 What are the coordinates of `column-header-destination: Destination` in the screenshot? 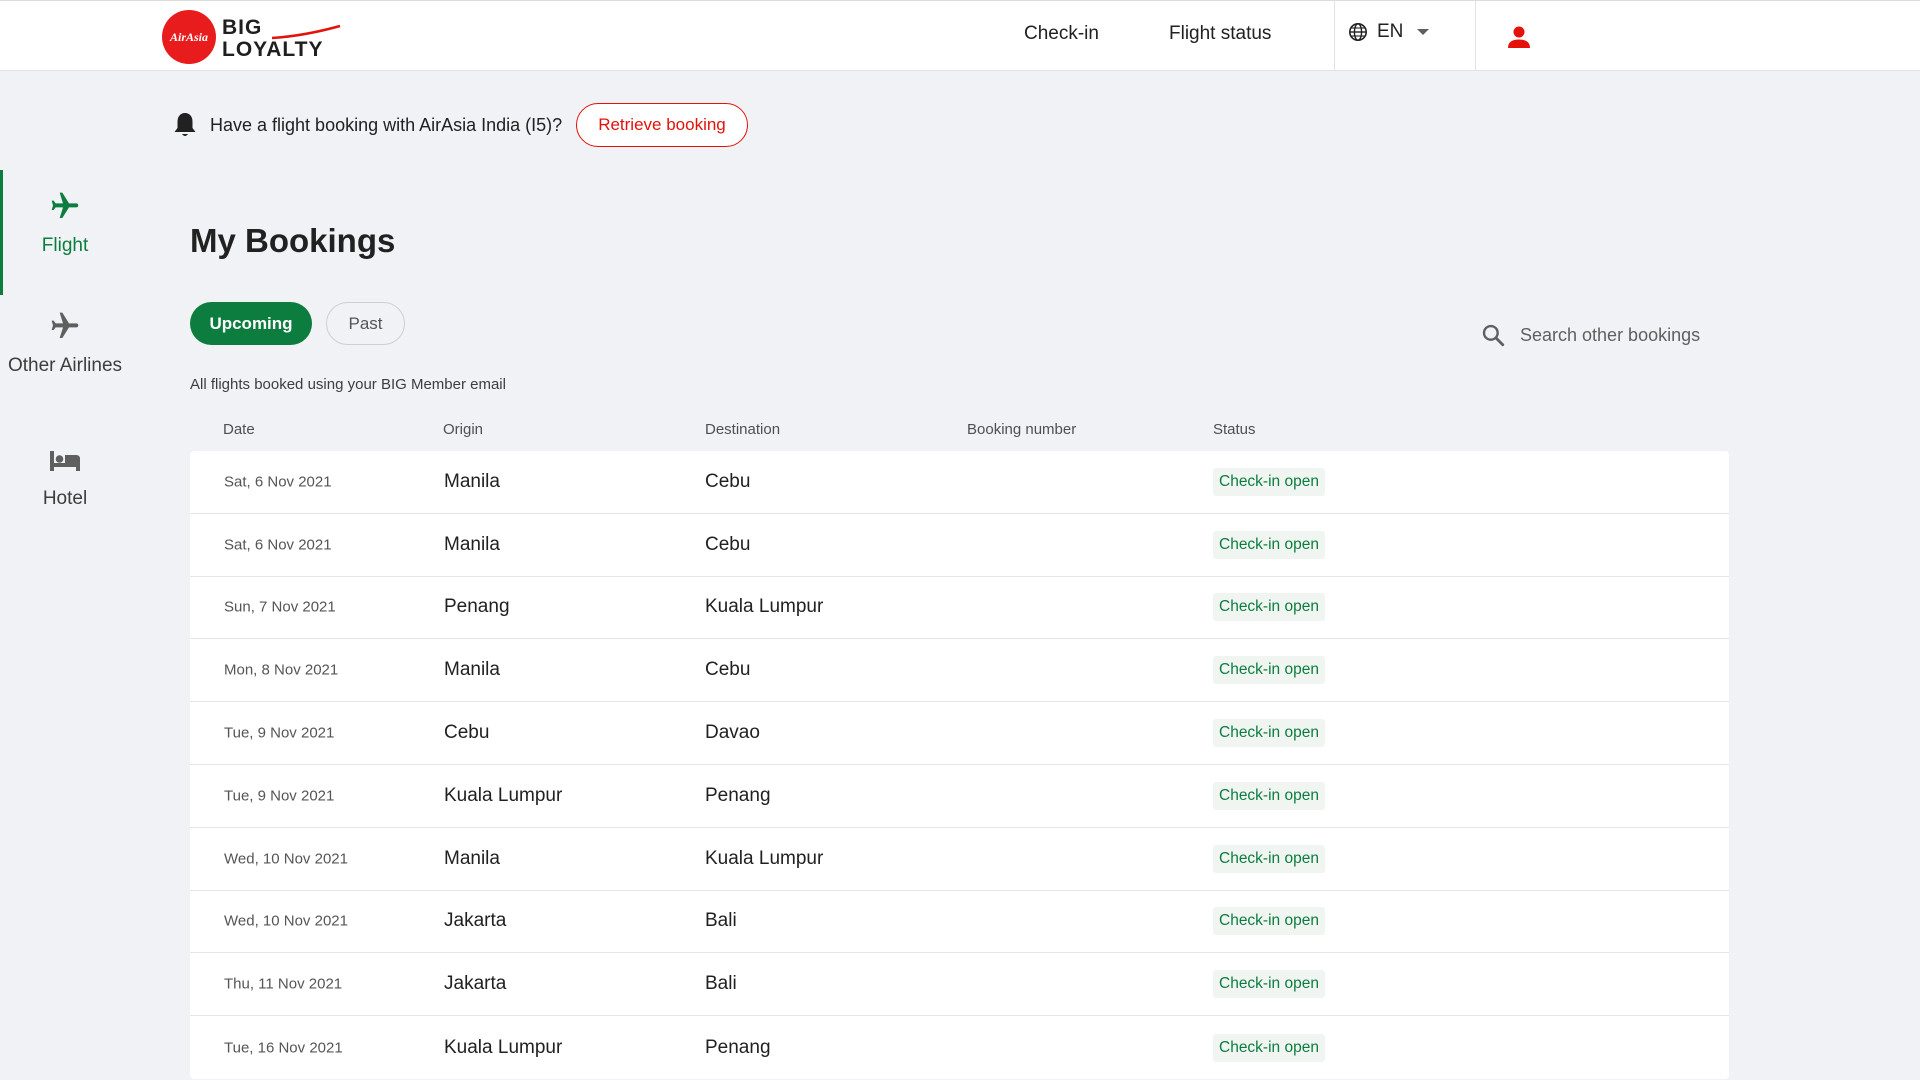 It's located at (743, 429).